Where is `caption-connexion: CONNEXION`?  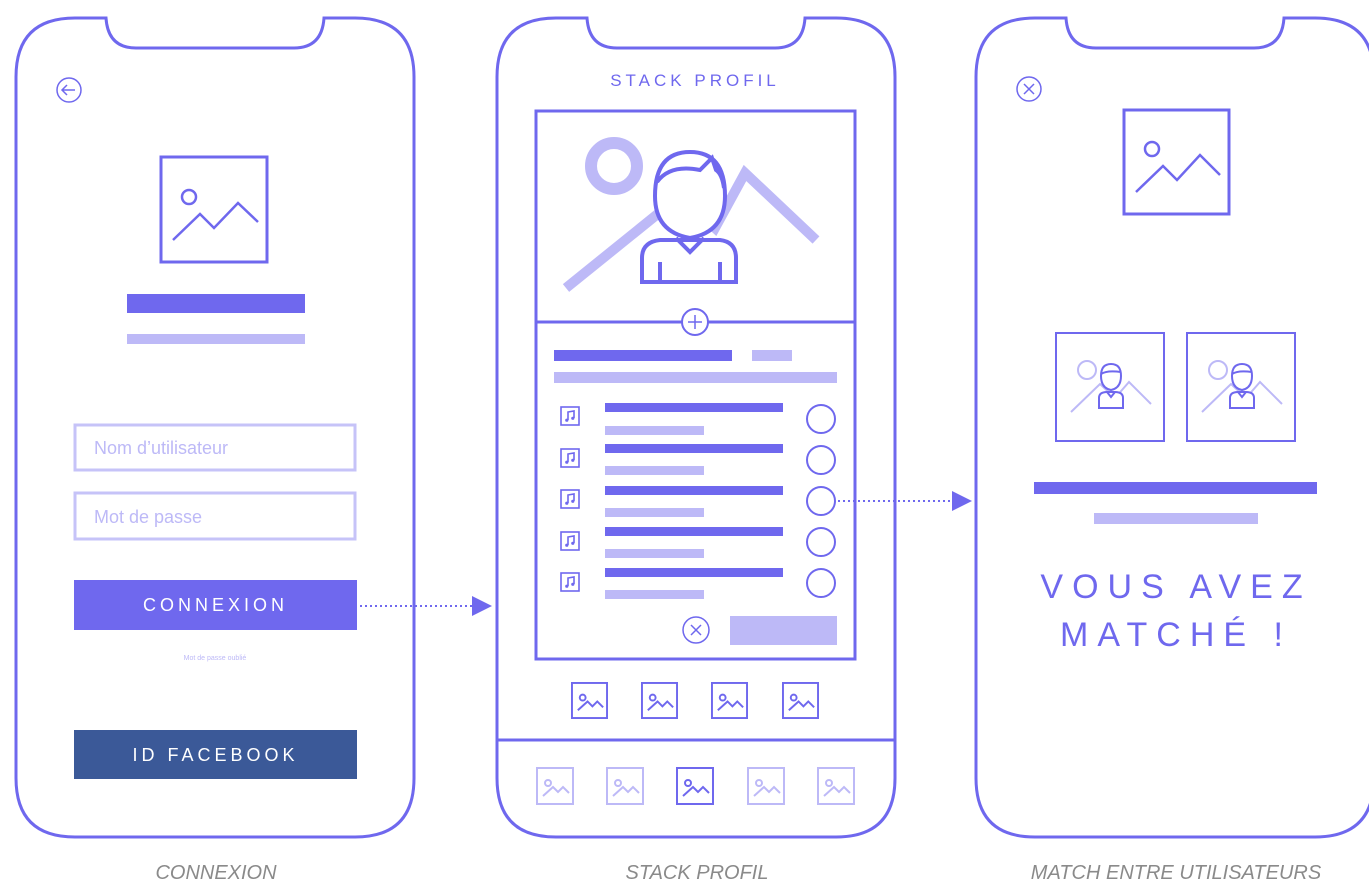 caption-connexion: CONNEXION is located at coordinates (216, 873).